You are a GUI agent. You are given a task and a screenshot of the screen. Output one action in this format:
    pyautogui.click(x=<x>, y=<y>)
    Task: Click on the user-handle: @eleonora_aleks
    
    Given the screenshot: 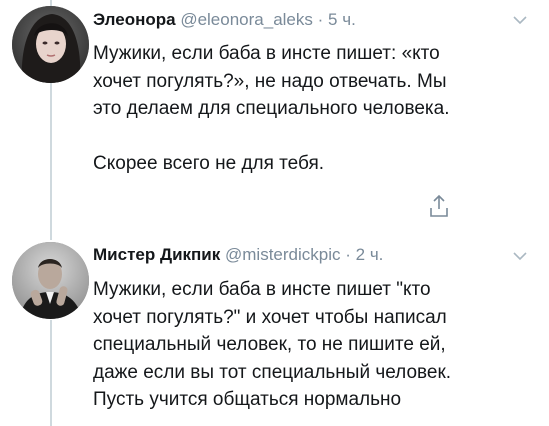 What is the action you would take?
    pyautogui.click(x=246, y=19)
    